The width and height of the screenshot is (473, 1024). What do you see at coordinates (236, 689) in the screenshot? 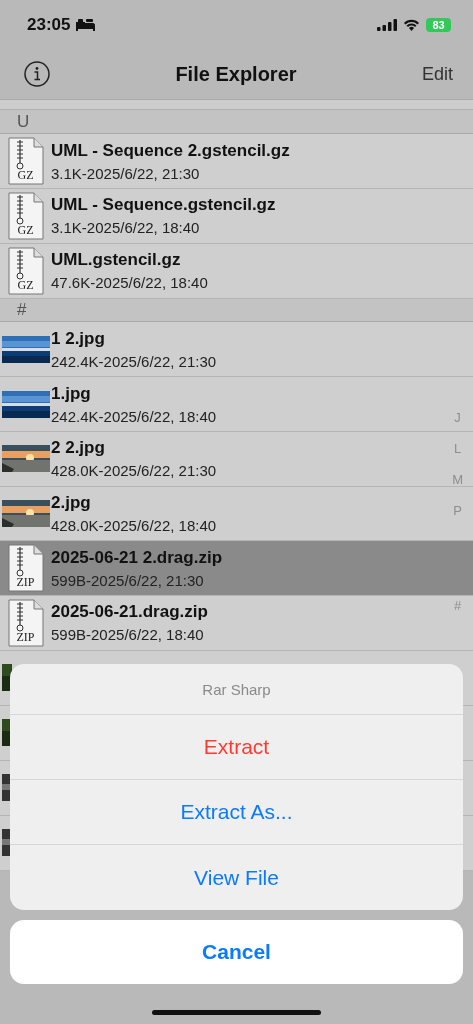
I see `sheet-title: Rar Sharp` at bounding box center [236, 689].